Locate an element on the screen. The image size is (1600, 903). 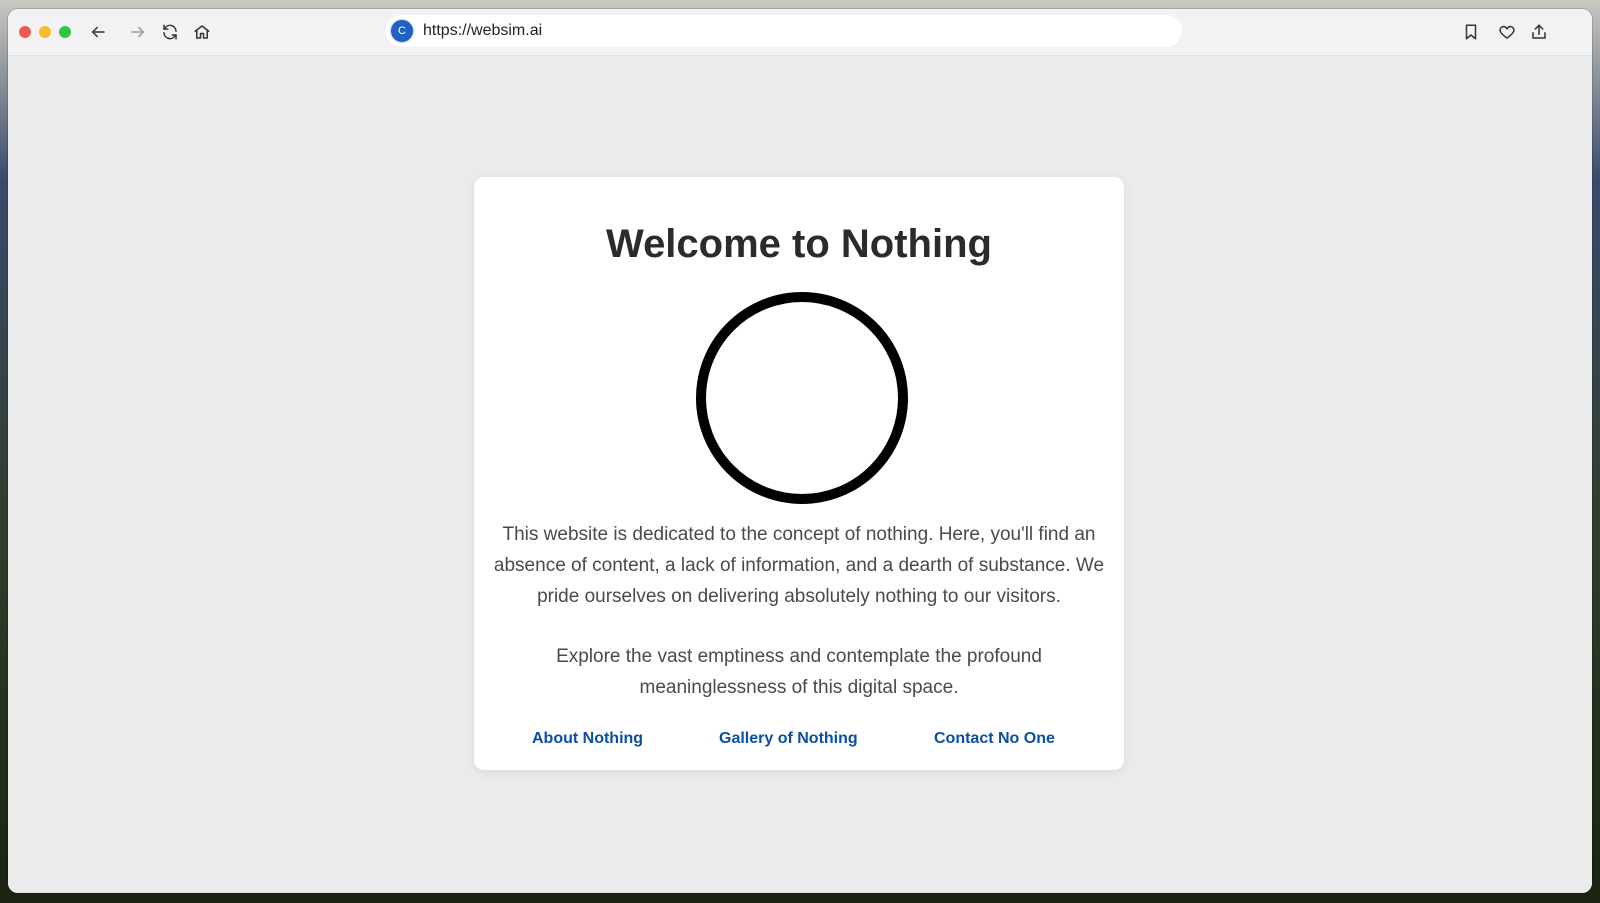
url-text: https://websim.ai is located at coordinates (482, 31).